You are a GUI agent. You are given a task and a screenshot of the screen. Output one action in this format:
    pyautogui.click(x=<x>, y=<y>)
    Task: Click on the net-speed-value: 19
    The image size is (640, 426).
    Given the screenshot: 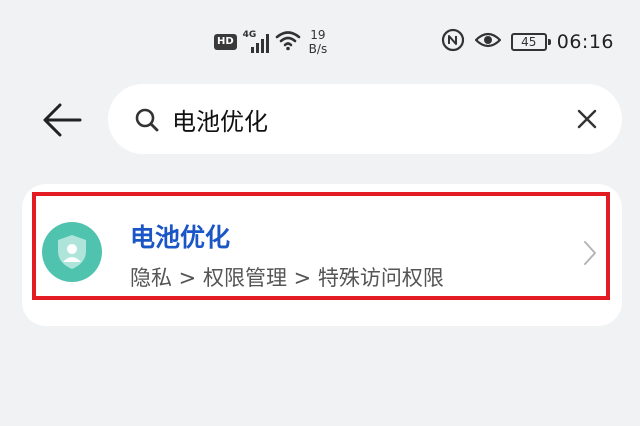 What is the action you would take?
    pyautogui.click(x=318, y=35)
    